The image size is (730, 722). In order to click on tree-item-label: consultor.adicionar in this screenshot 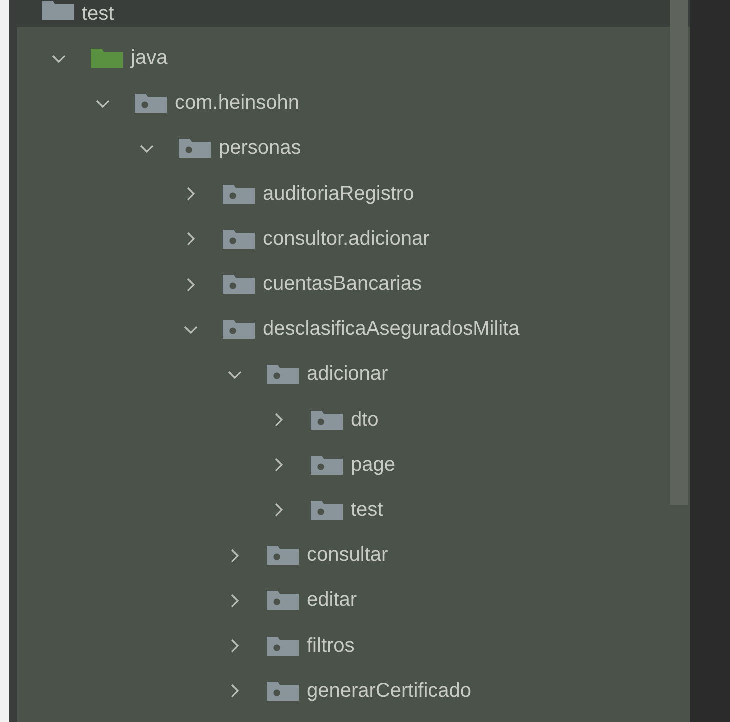, I will do `click(346, 239)`.